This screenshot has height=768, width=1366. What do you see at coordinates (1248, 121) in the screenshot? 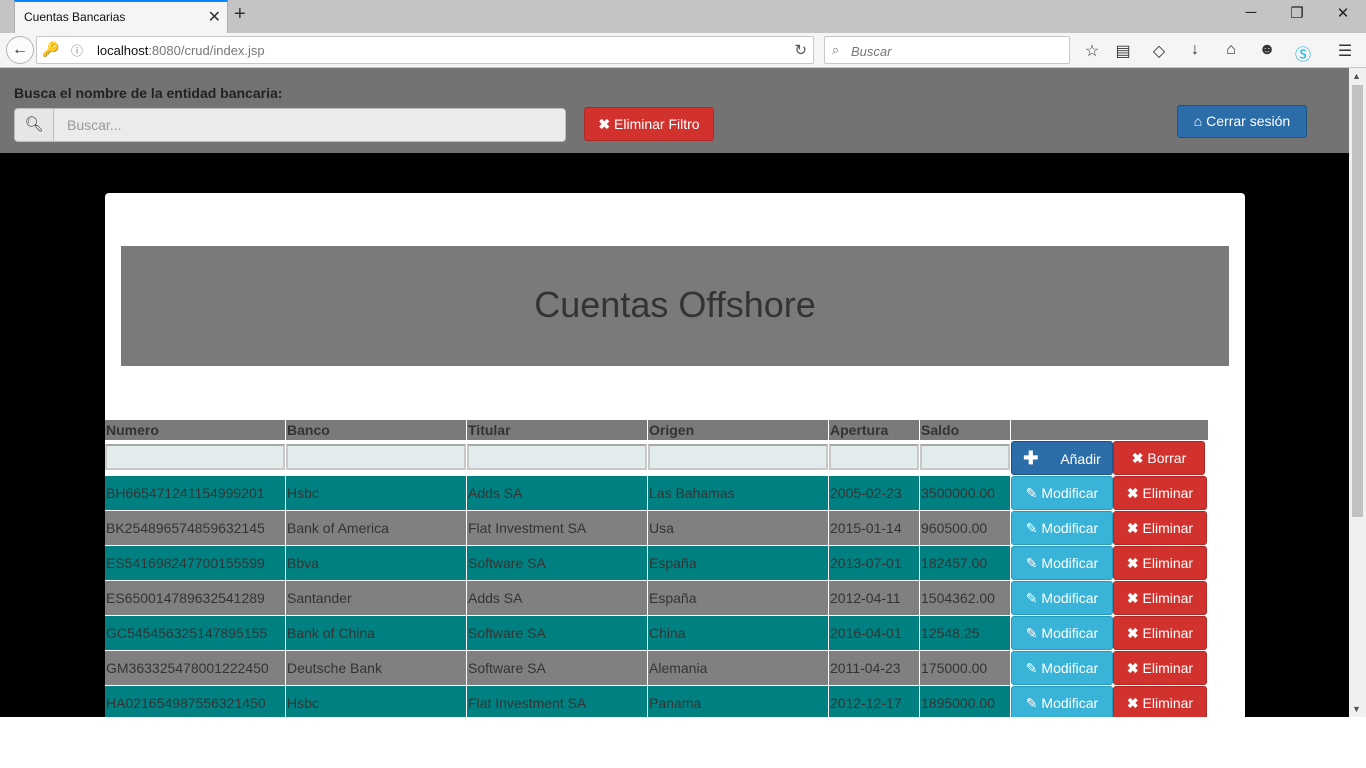
I see `logout-label: Cerrar sesión` at bounding box center [1248, 121].